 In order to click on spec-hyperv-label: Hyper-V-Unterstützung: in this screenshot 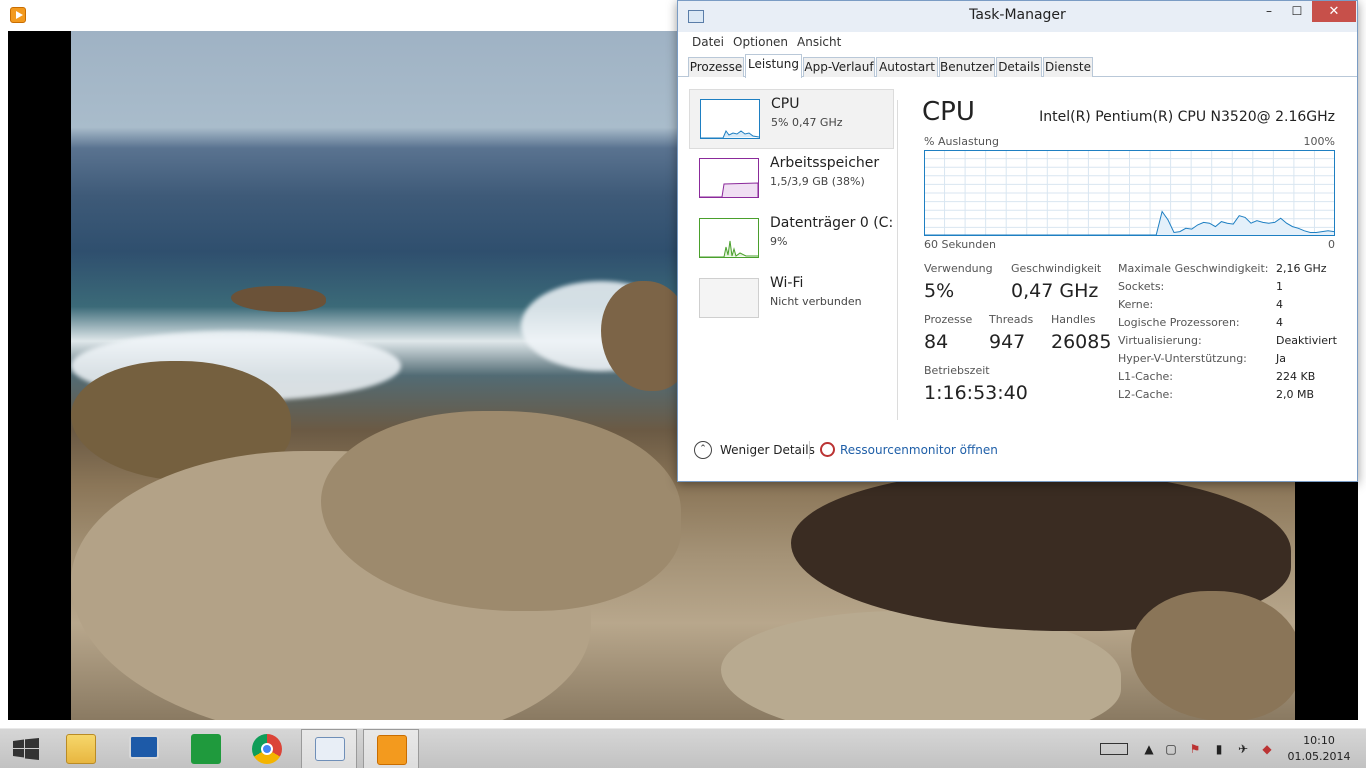, I will do `click(1182, 358)`.